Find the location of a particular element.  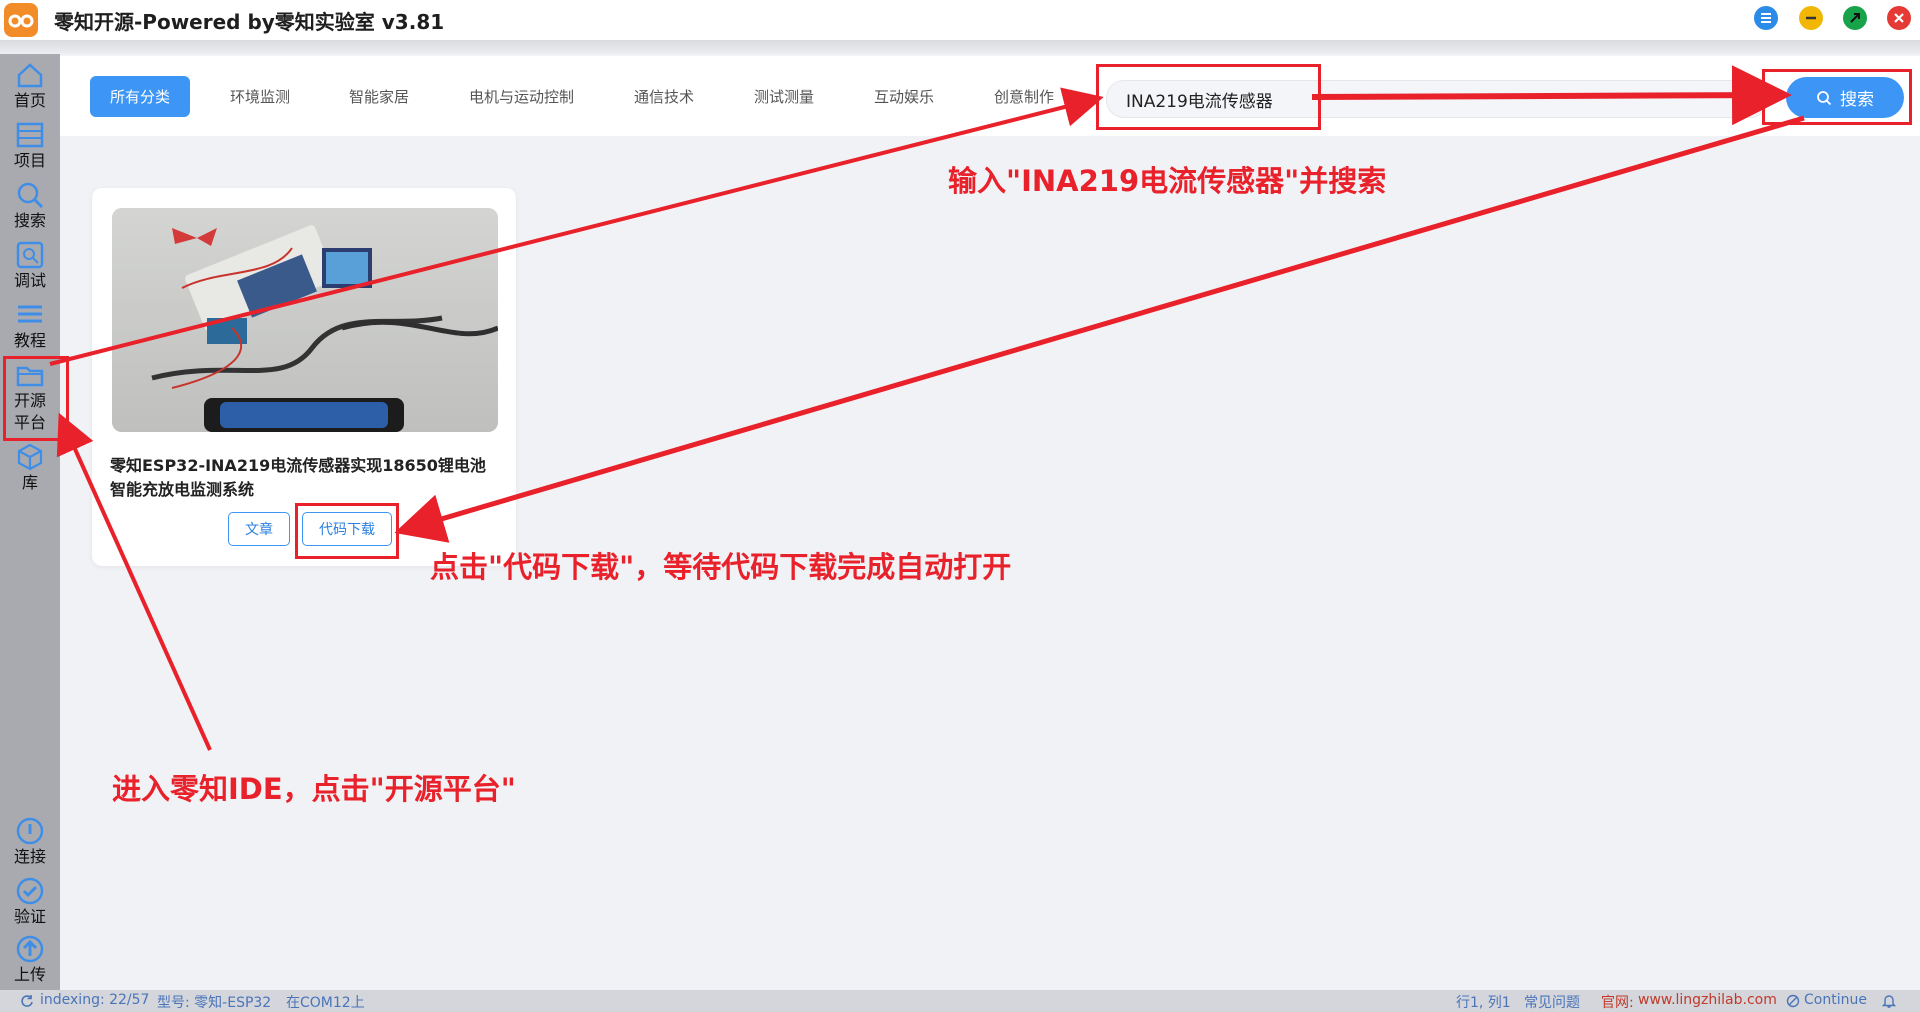

project-title: 零知ESP32-INA219电流传感器实现18650锂电池智能充放电监测系统 is located at coordinates (305, 478).